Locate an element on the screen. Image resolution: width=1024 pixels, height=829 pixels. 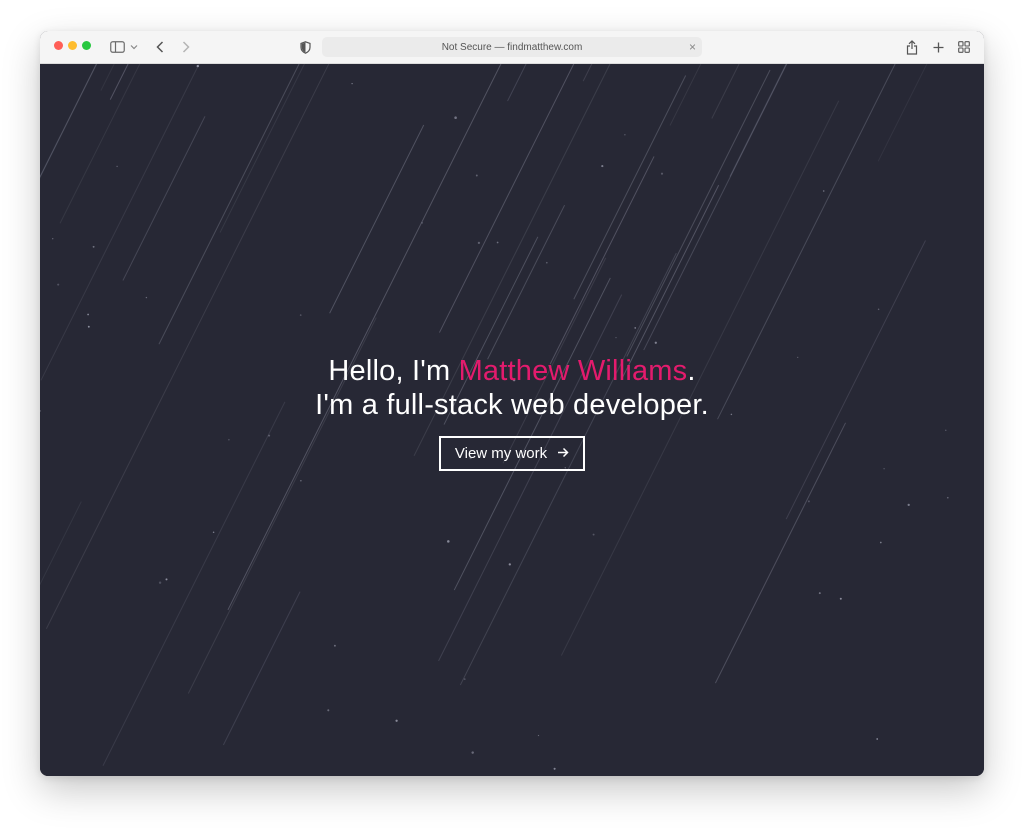
hero-subtitle: I'm a full-stack web developer. is located at coordinates (512, 405).